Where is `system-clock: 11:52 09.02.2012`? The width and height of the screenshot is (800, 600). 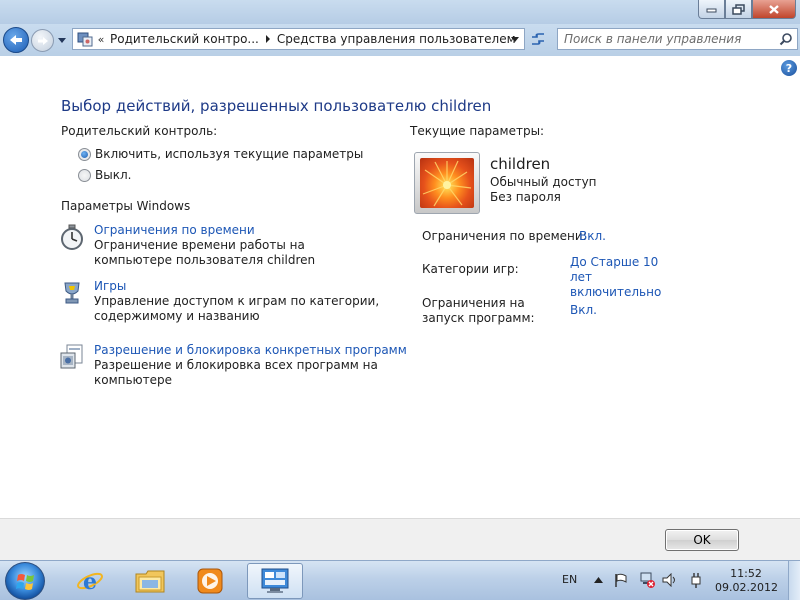 system-clock: 11:52 09.02.2012 is located at coordinates (746, 581).